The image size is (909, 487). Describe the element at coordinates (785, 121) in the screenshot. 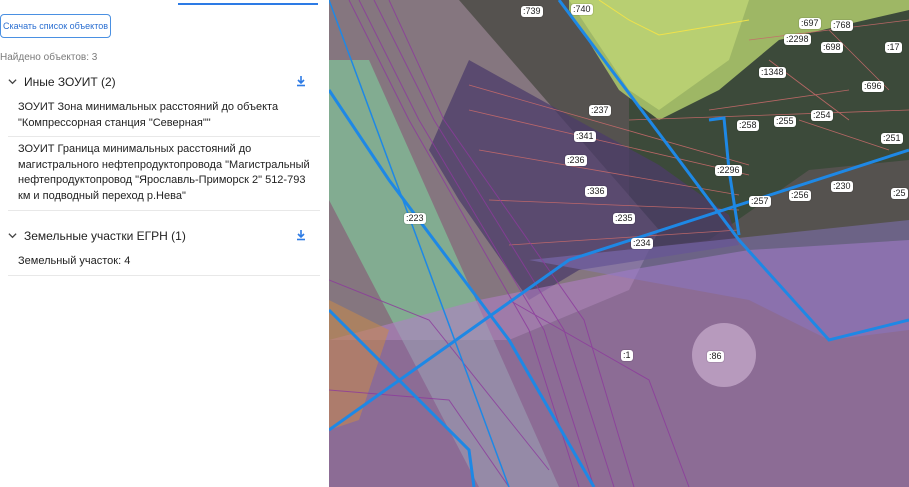

I see `parcel-label: :255` at that location.